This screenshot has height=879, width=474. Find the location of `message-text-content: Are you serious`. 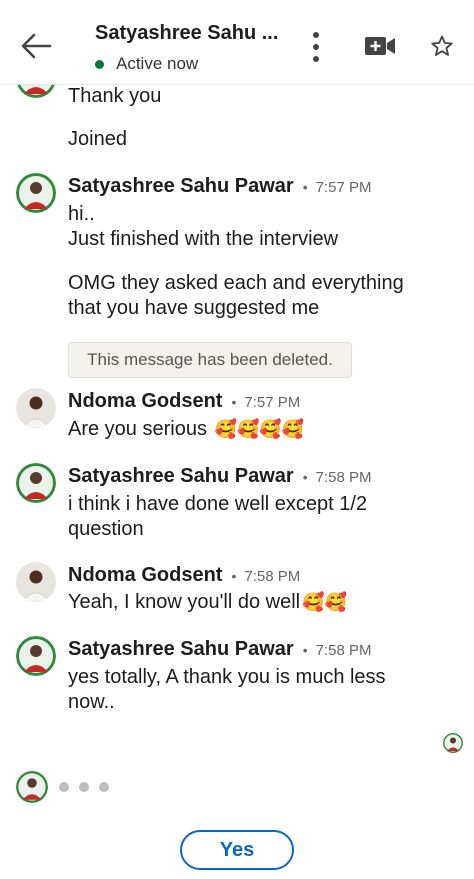

message-text-content: Are you serious is located at coordinates (137, 429).